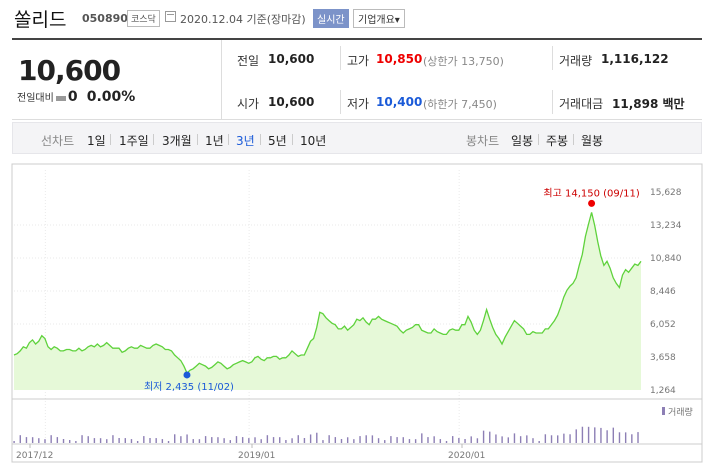 The height and width of the screenshot is (464, 704). I want to click on candle-weekly: 주봉, so click(557, 140).